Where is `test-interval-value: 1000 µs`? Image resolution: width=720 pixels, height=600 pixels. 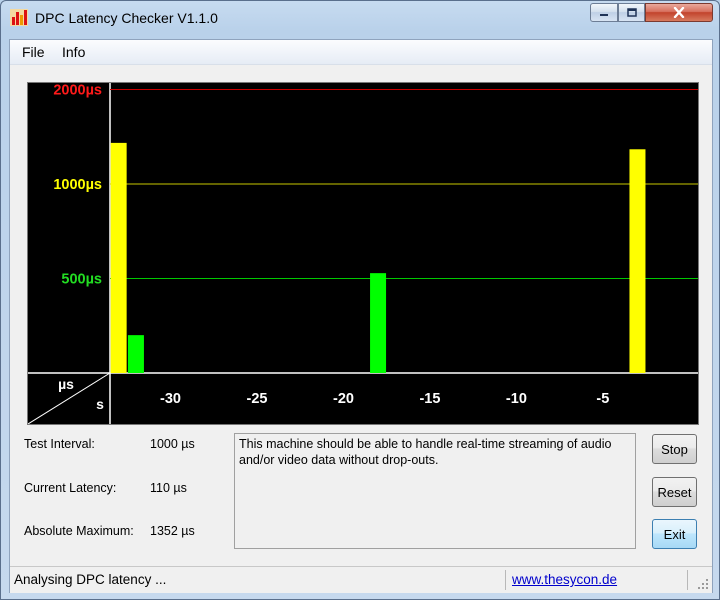
test-interval-value: 1000 µs is located at coordinates (172, 444).